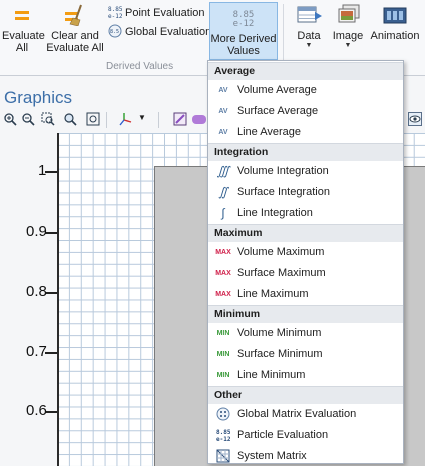  What do you see at coordinates (272, 456) in the screenshot?
I see `menu-item-label: System Matrix` at bounding box center [272, 456].